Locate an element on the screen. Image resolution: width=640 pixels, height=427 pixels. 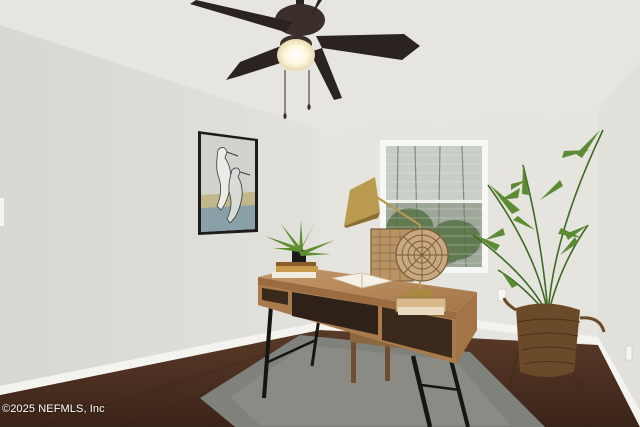
light-switch is located at coordinates (629, 353).